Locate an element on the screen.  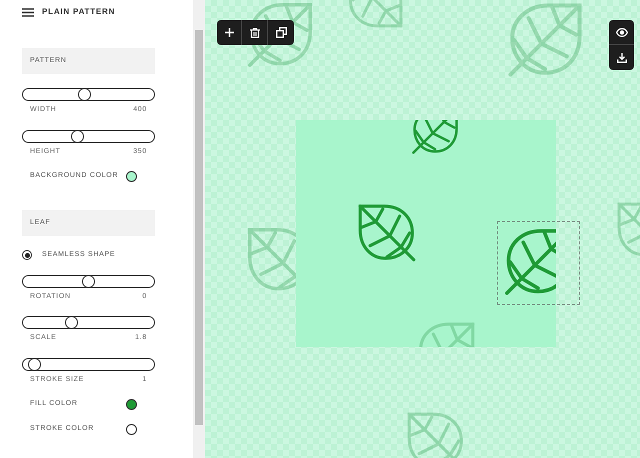
scrollbar-thumb is located at coordinates (199, 227).